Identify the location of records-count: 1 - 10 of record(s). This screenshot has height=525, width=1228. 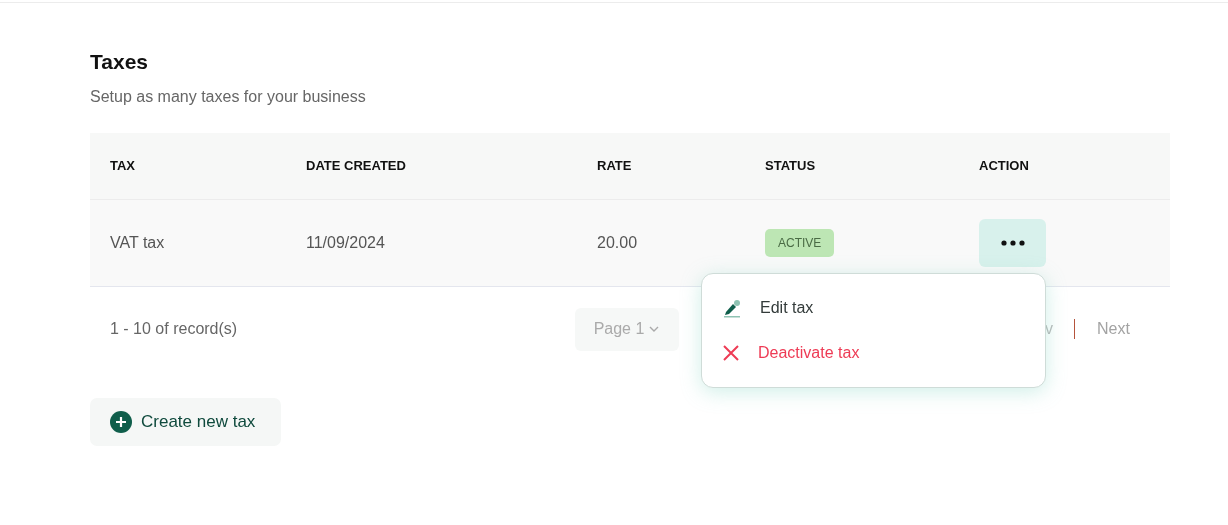
(174, 329).